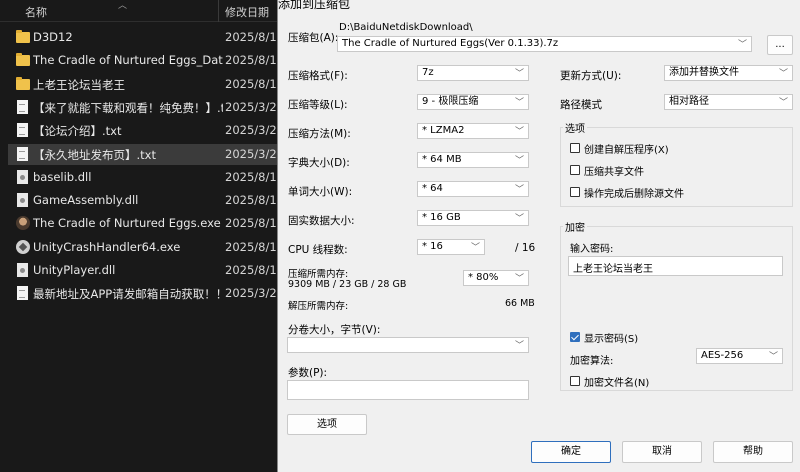  What do you see at coordinates (704, 72) in the screenshot?
I see `update-value: 添加并替换文件` at bounding box center [704, 72].